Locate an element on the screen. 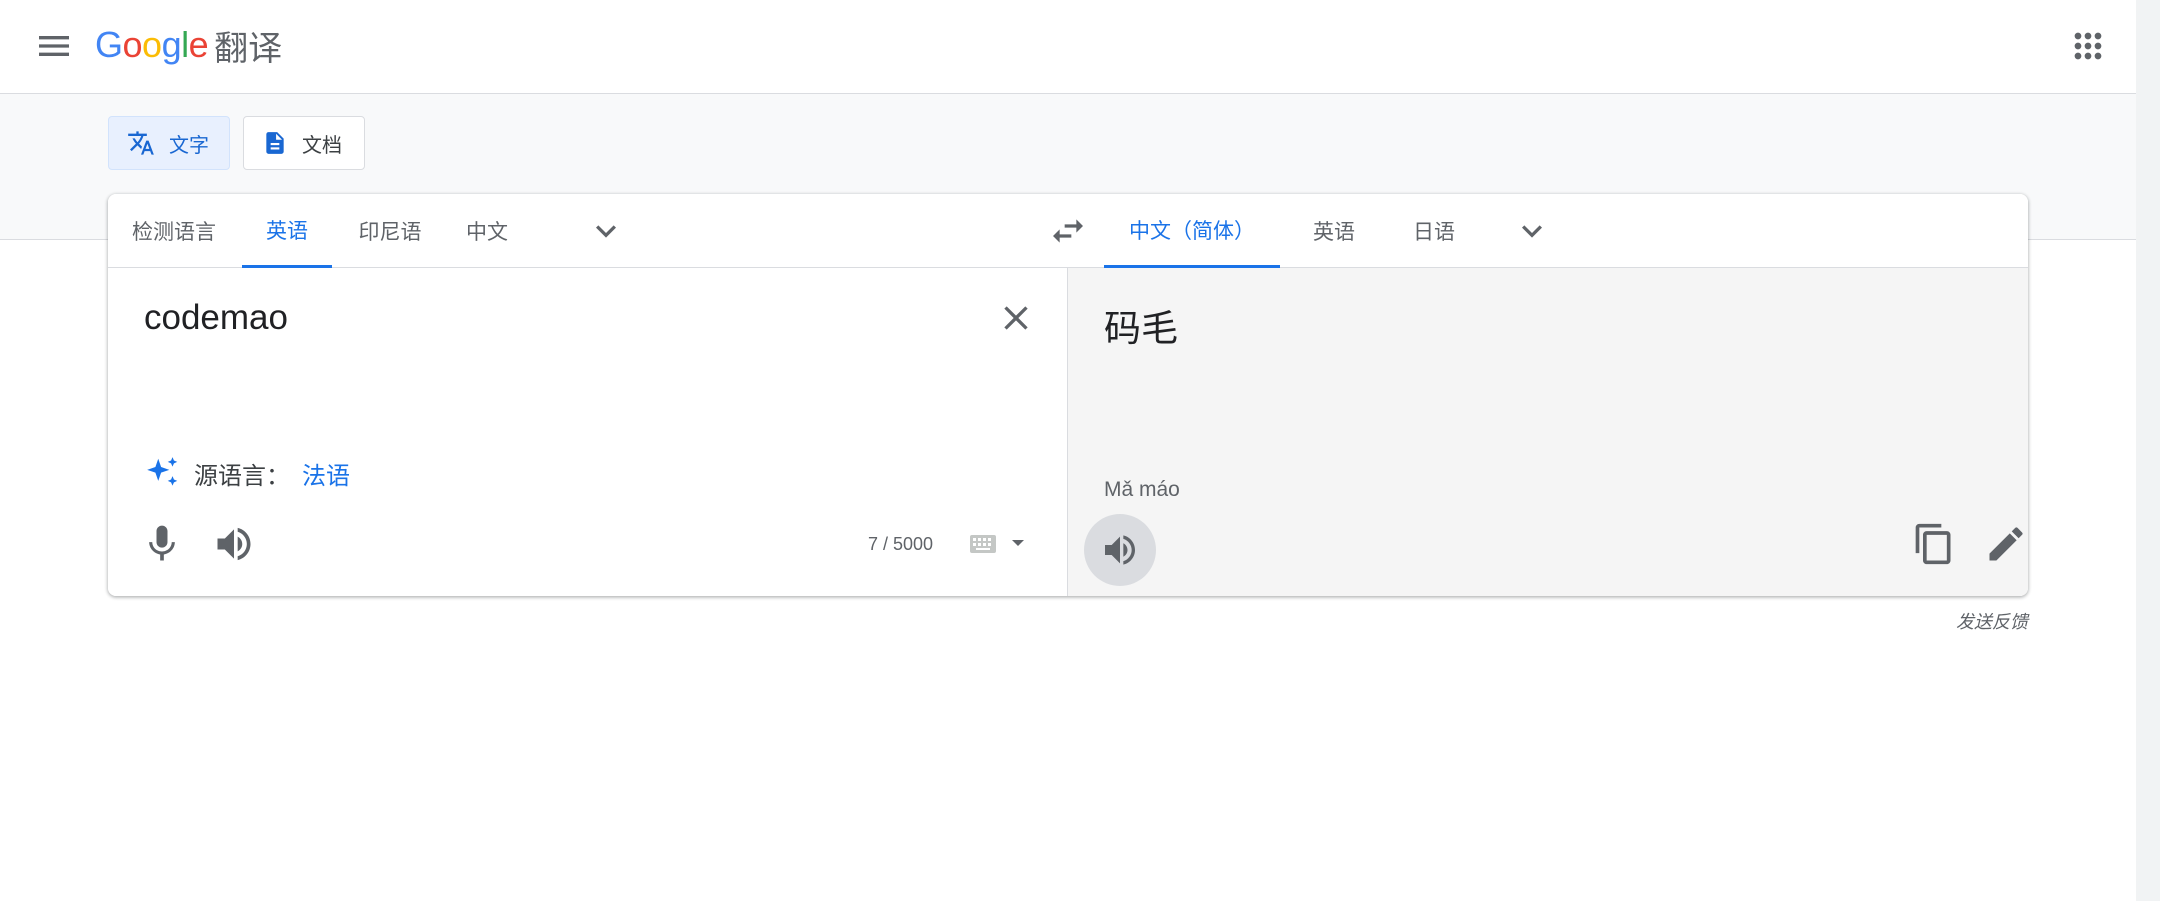 This screenshot has width=2160, height=901. swap-arrows-icon is located at coordinates (1068, 231).